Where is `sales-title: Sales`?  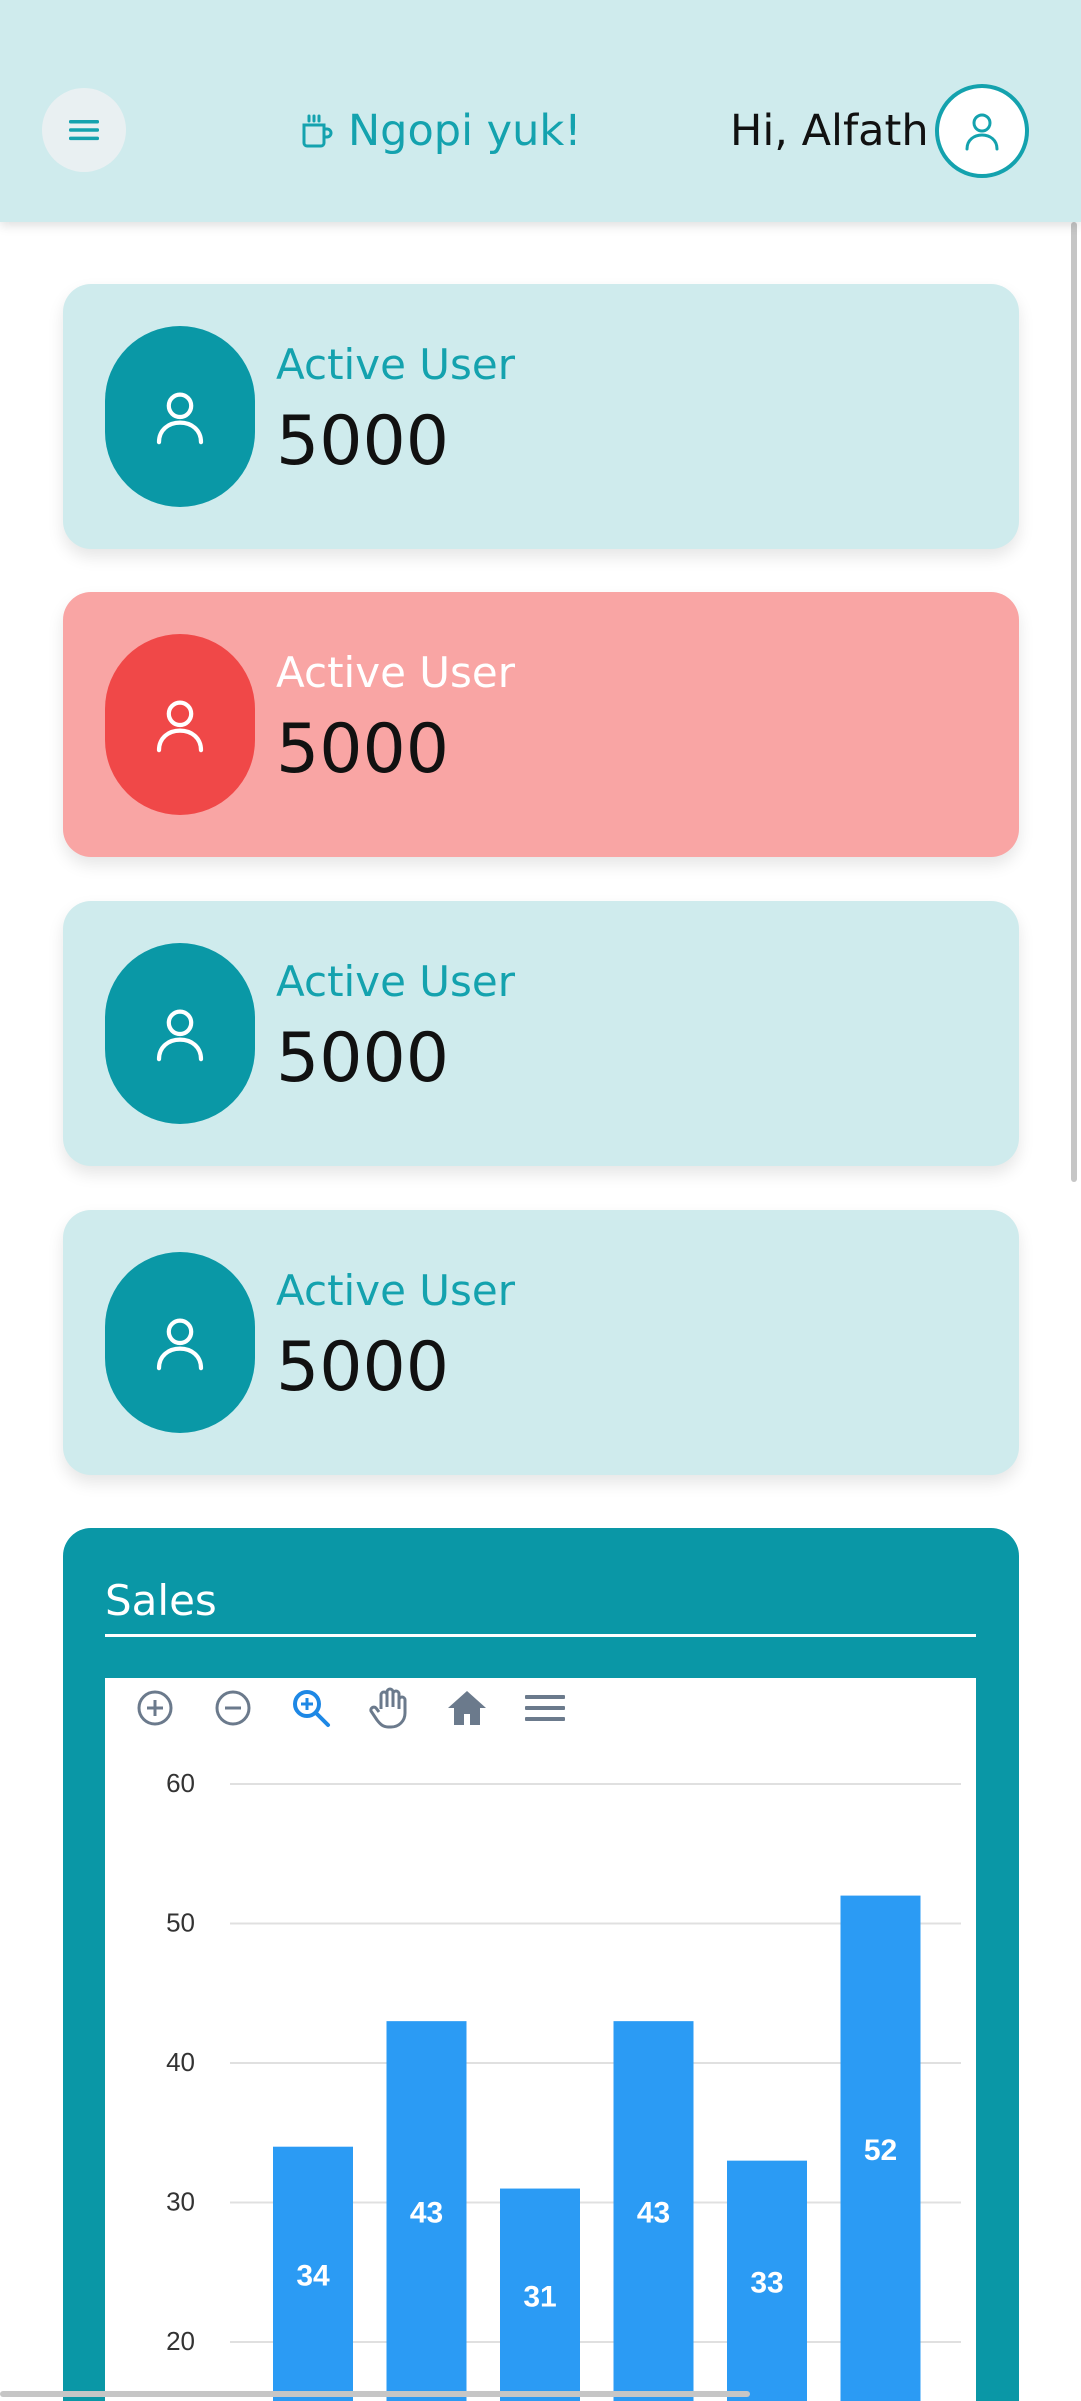
sales-title: Sales is located at coordinates (161, 1600).